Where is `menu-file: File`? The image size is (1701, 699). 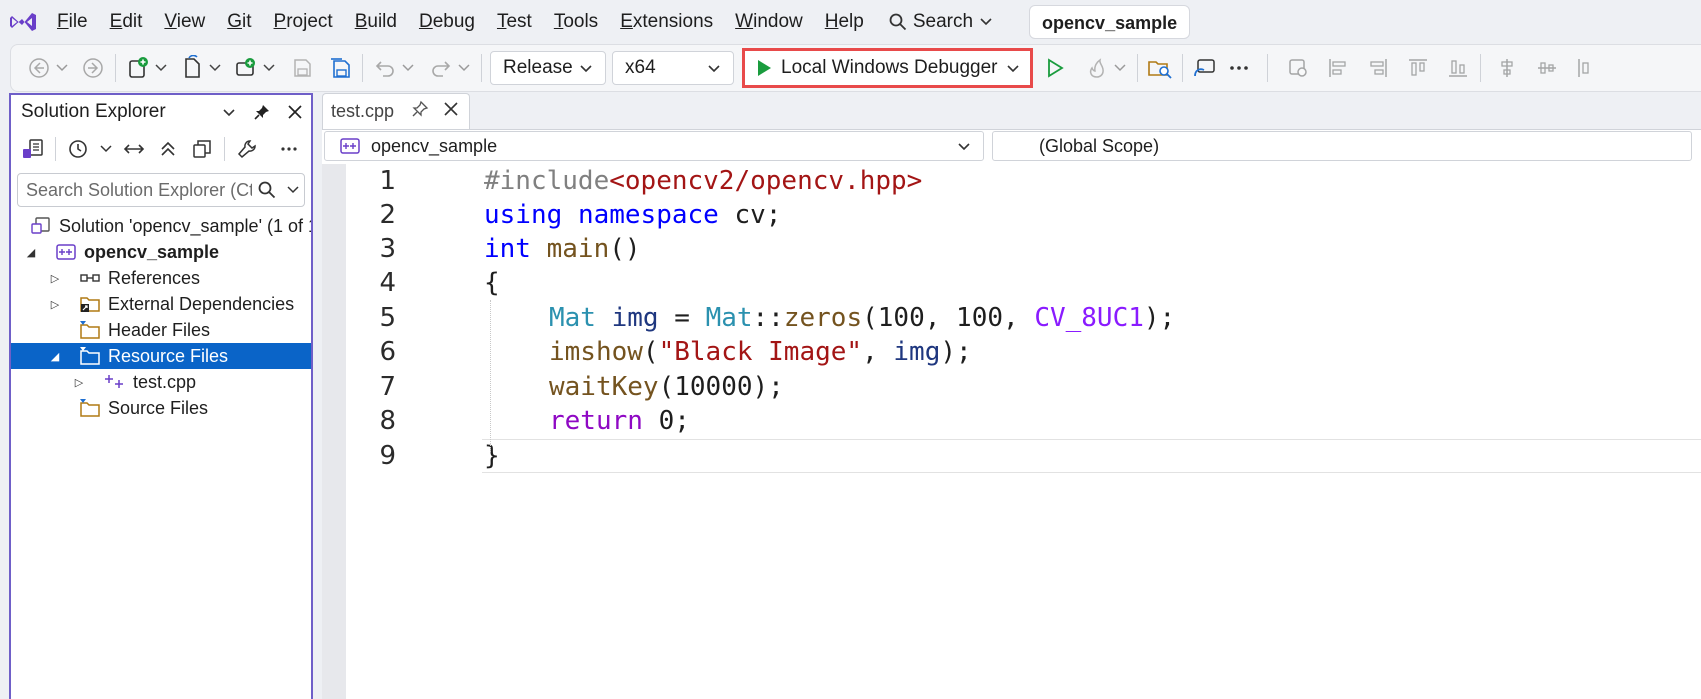 menu-file: File is located at coordinates (72, 22).